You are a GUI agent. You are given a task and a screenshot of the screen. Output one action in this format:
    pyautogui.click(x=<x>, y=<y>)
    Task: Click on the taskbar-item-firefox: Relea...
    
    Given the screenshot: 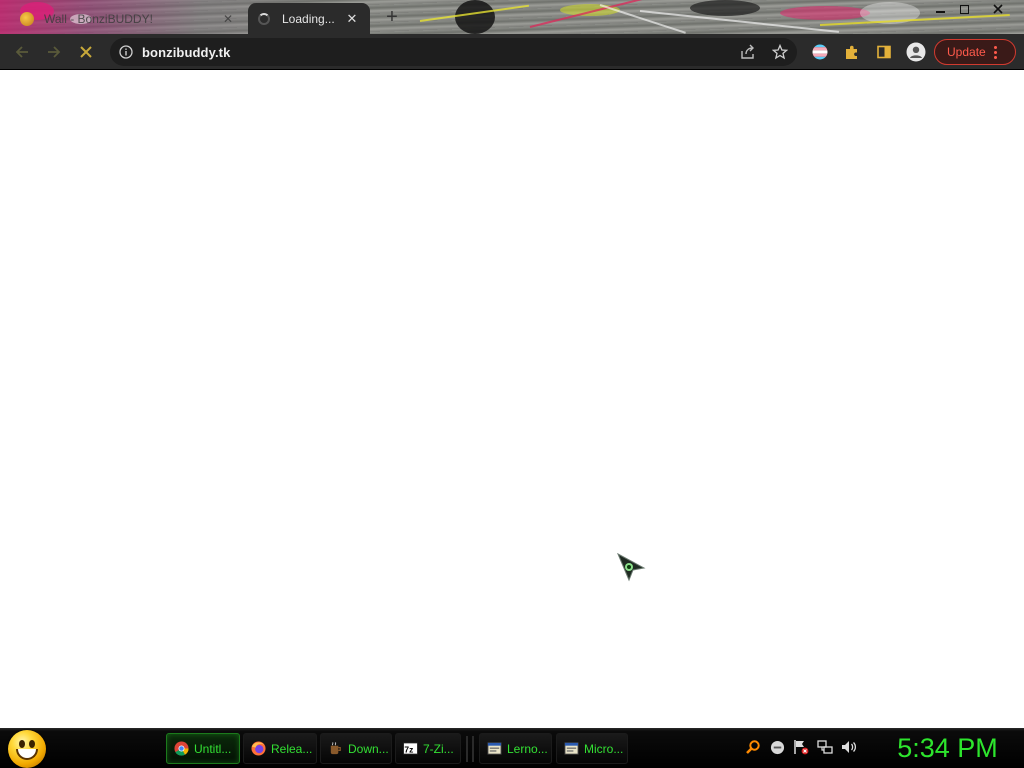 What is the action you would take?
    pyautogui.click(x=280, y=748)
    